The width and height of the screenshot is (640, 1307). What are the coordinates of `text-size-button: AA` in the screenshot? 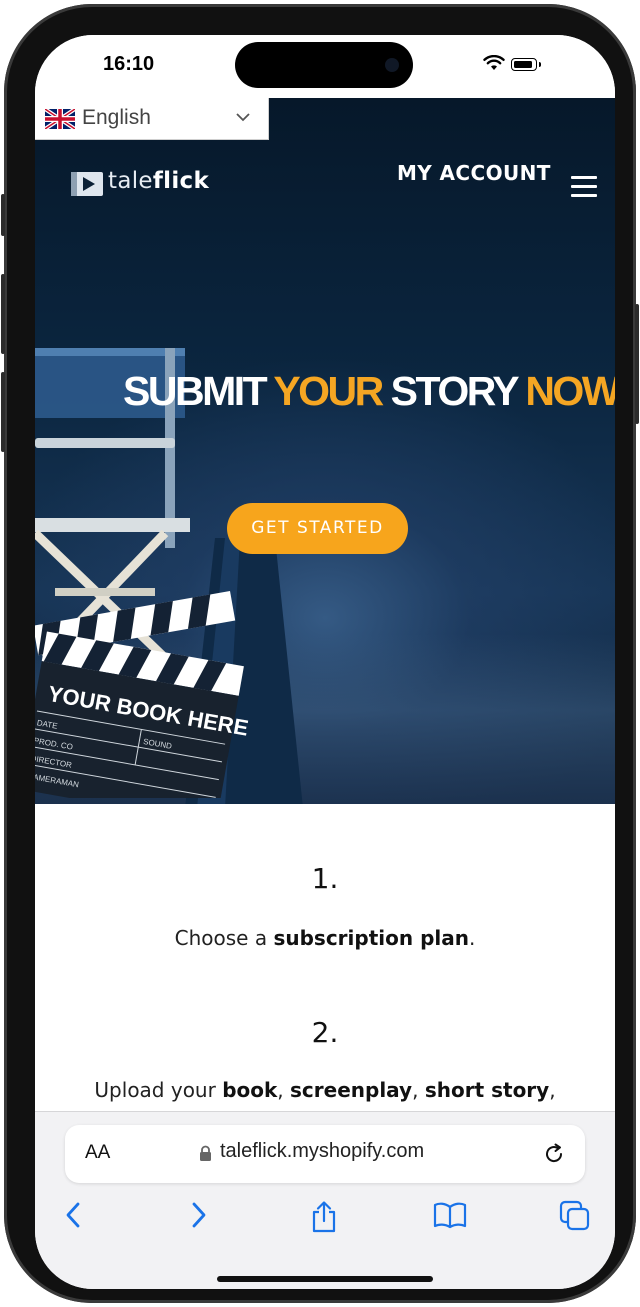 It's located at (97, 1153).